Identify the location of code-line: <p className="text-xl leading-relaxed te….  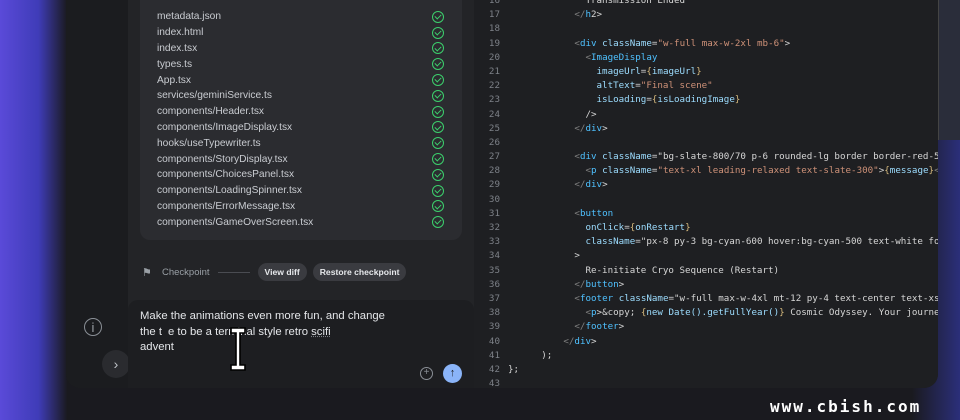
(723, 171).